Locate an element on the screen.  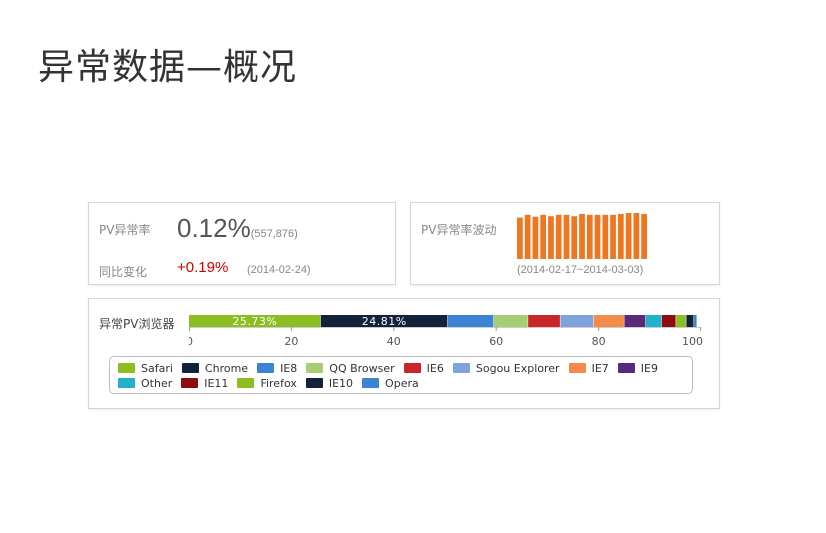
browser-stacked-bar: 25.73% 24.81% is located at coordinates (443, 321).